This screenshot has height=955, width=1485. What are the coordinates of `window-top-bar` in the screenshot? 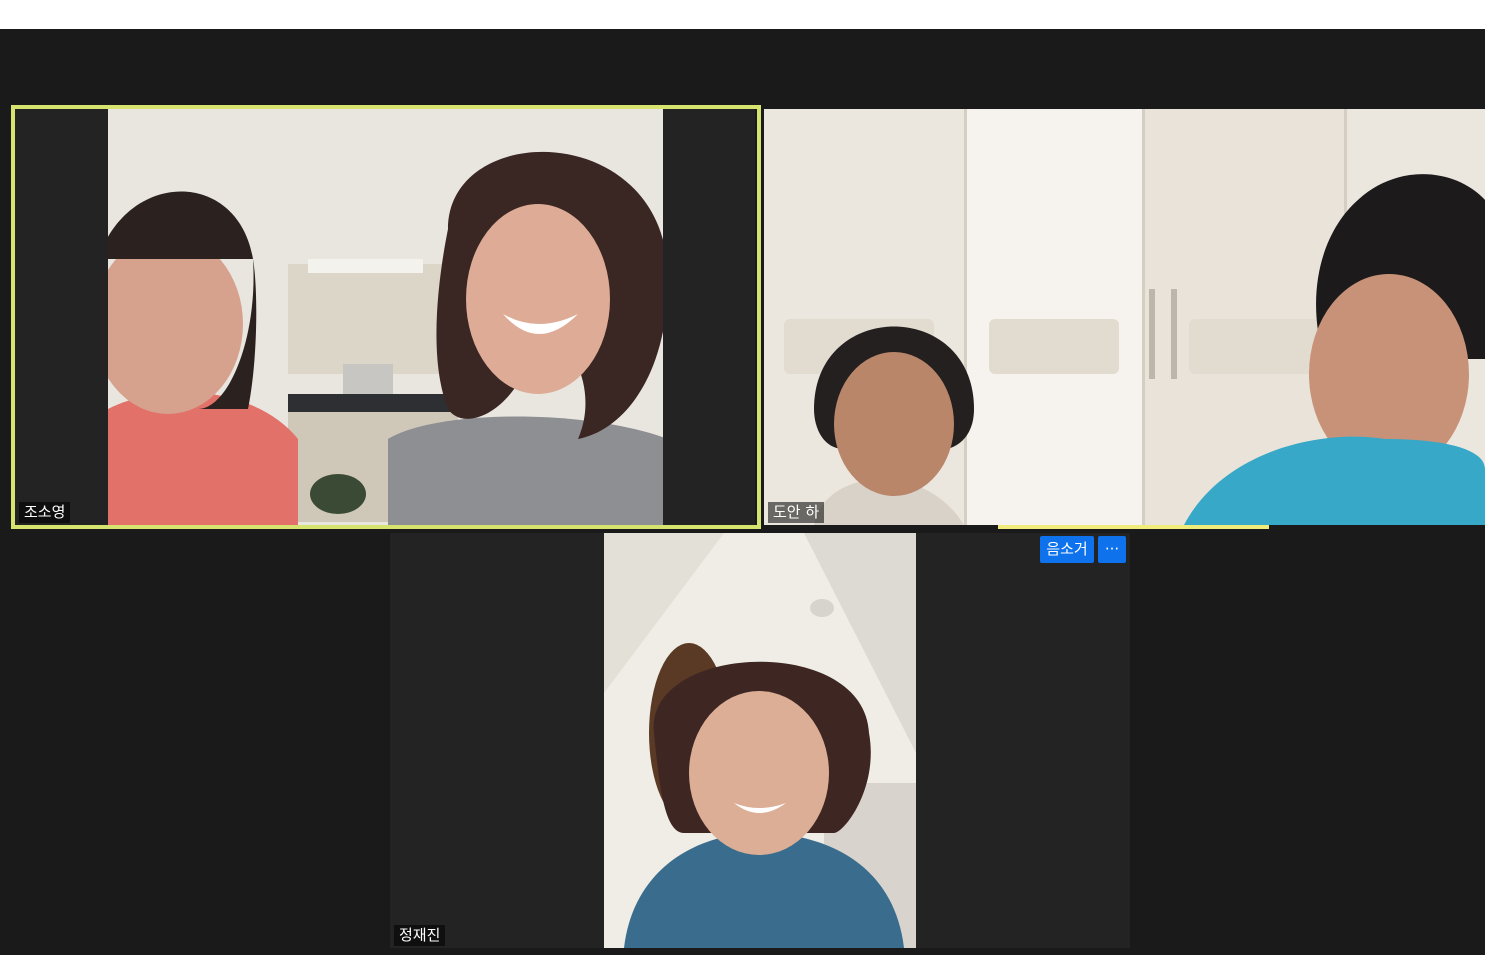 It's located at (742, 14).